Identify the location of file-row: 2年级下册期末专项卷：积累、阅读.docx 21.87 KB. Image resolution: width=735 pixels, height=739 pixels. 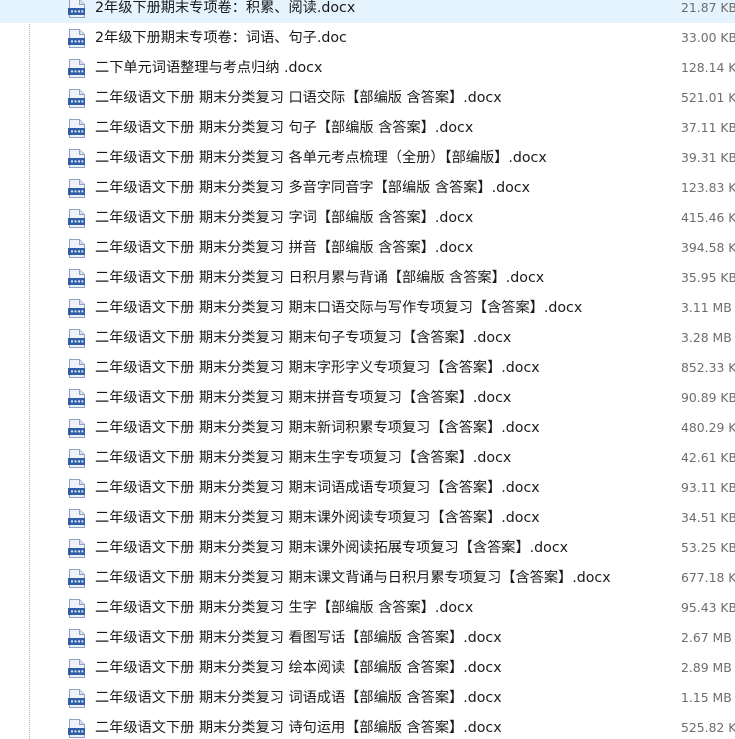
(367, 11).